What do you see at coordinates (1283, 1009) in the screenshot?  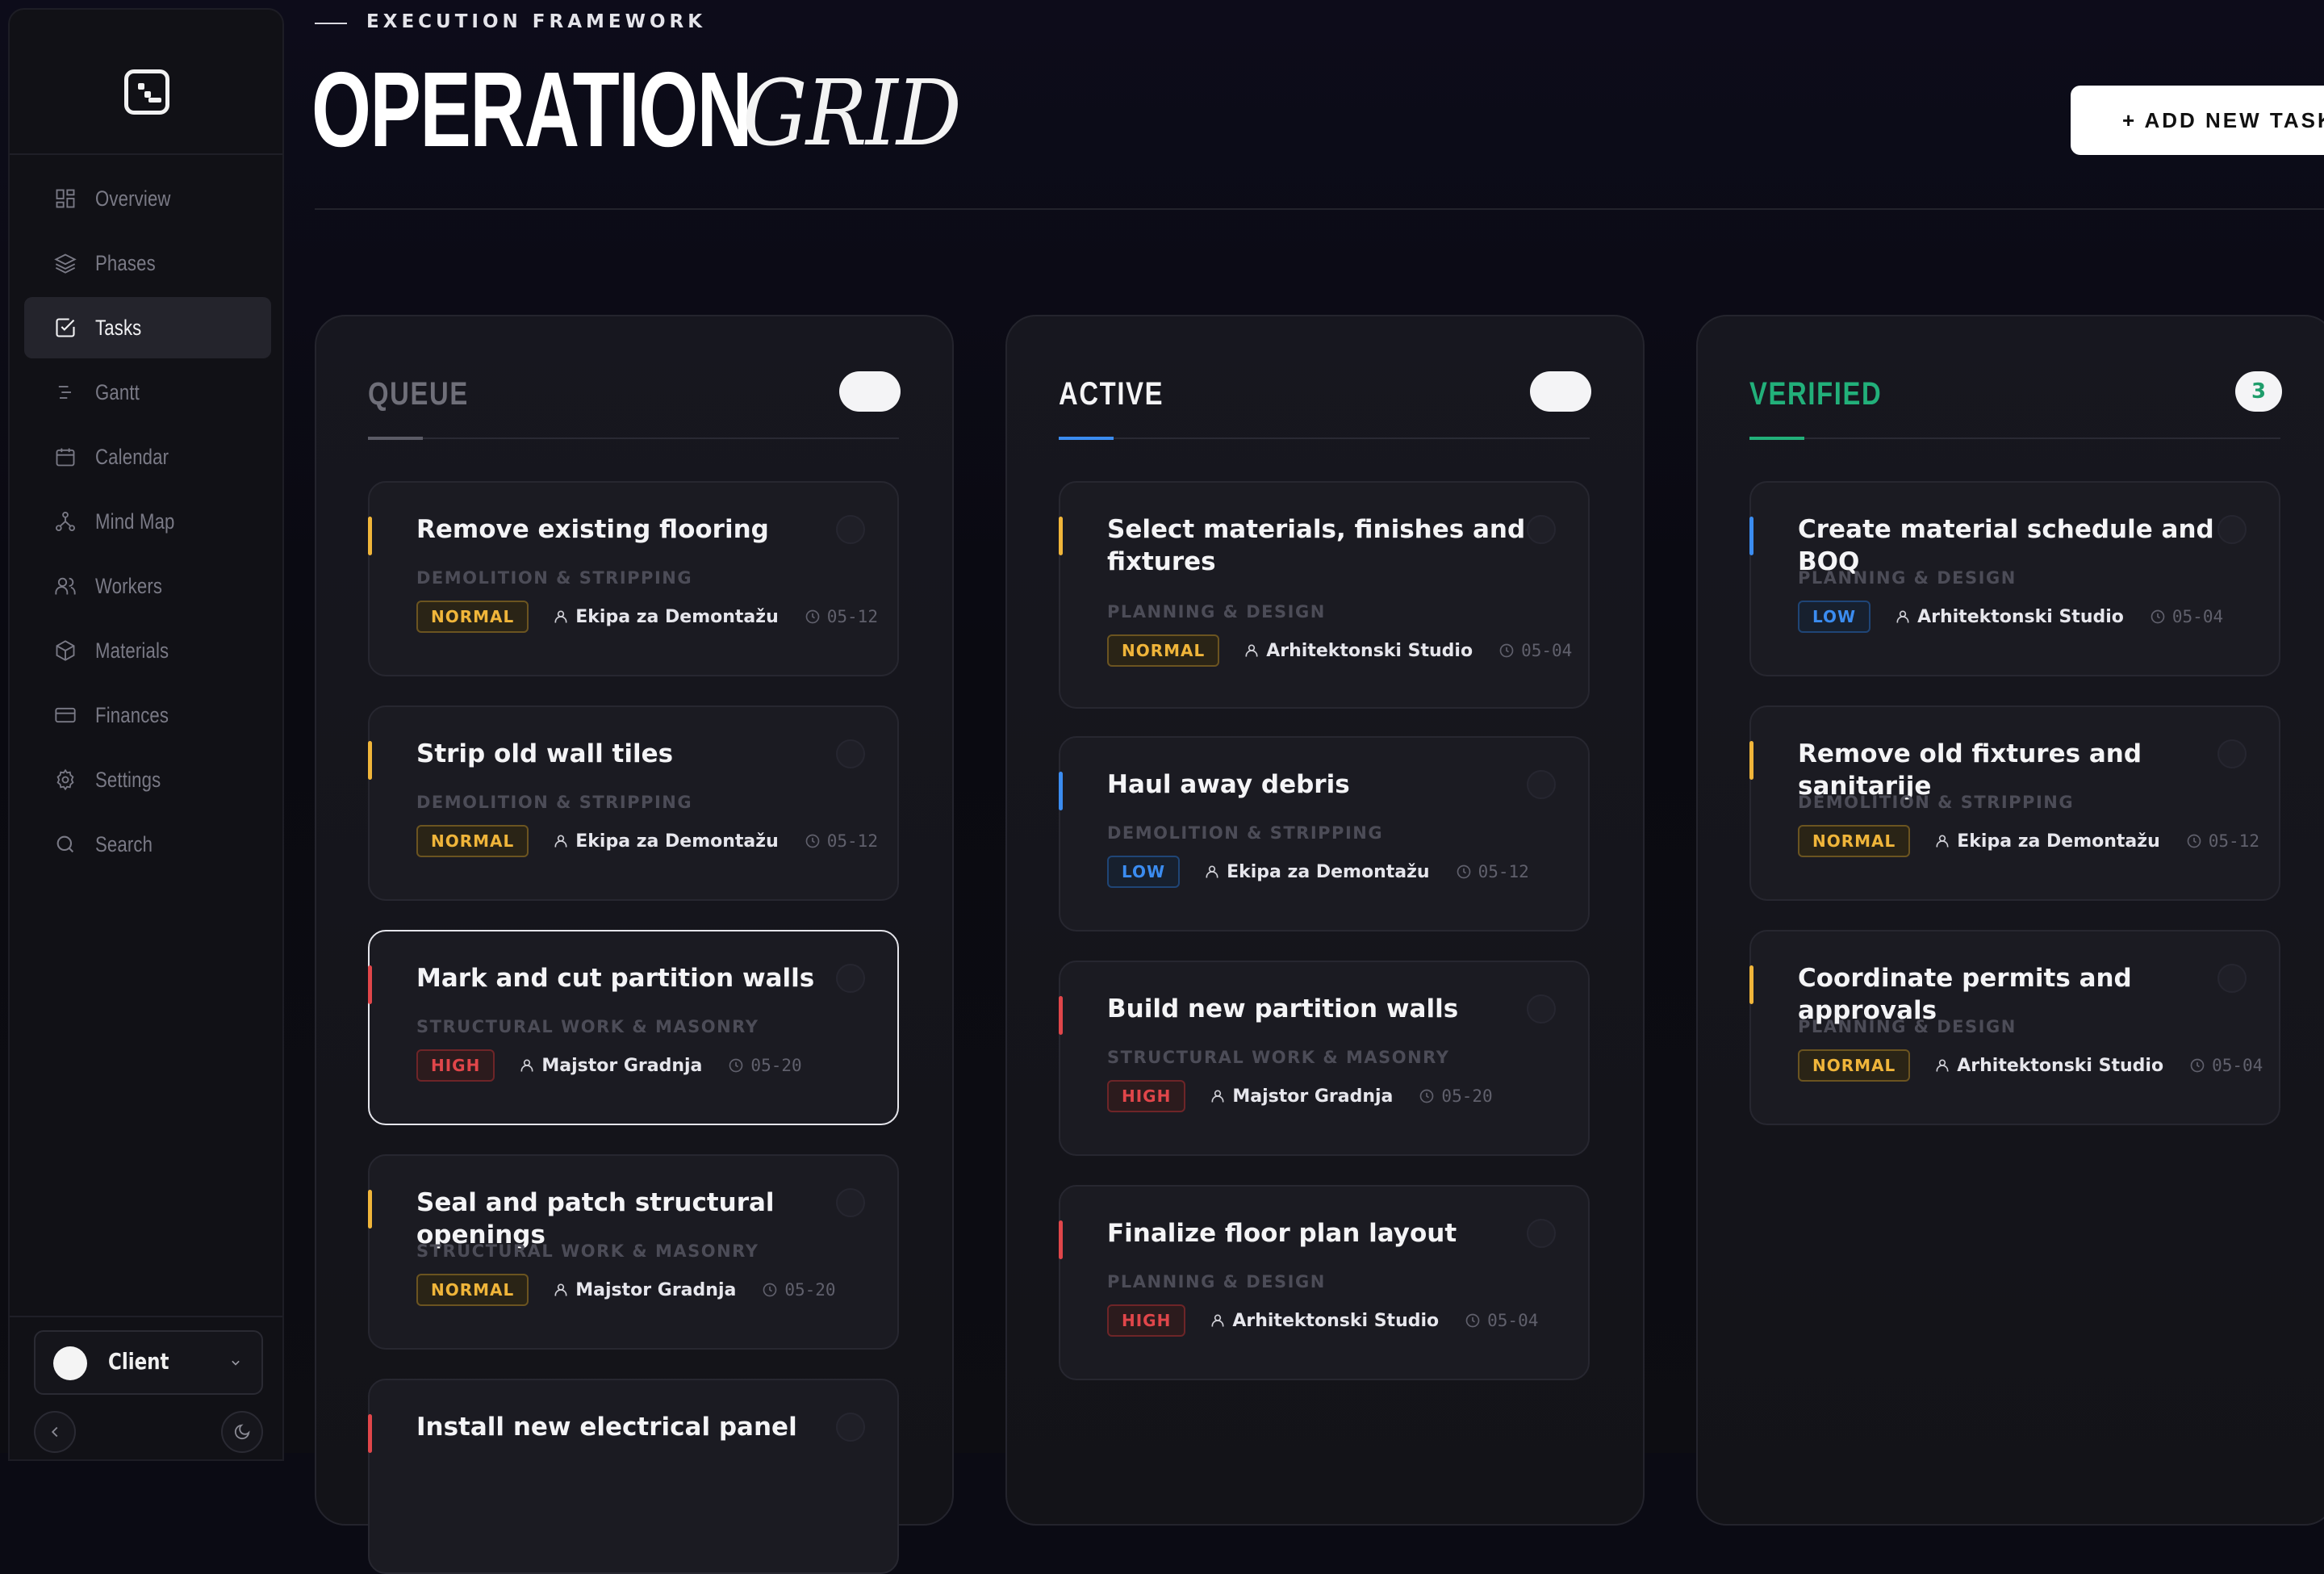 I see `task-title: Build new partition walls` at bounding box center [1283, 1009].